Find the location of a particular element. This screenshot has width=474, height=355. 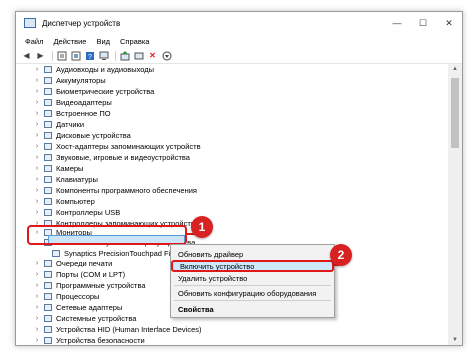

menu-item-scan-hardware: Обновить конфигурацию оборудования is located at coordinates (252, 293).